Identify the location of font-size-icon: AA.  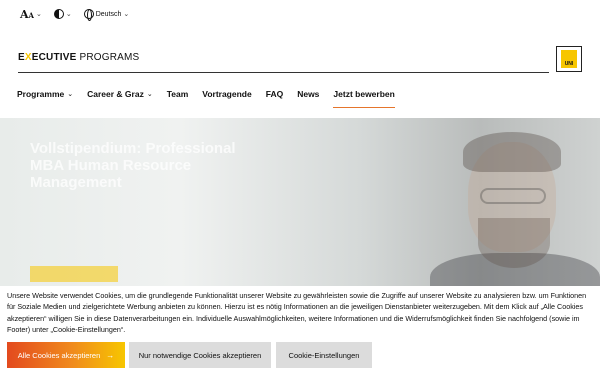
(27, 14).